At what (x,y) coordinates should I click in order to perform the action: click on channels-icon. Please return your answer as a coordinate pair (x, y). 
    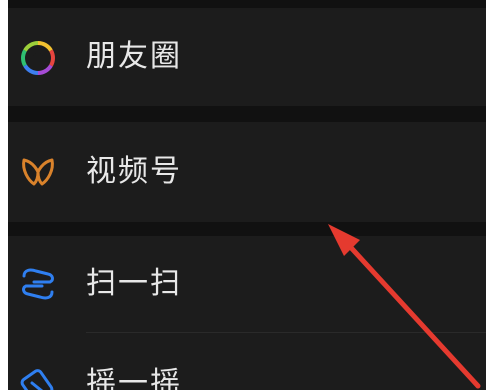
    Looking at the image, I should click on (38, 172).